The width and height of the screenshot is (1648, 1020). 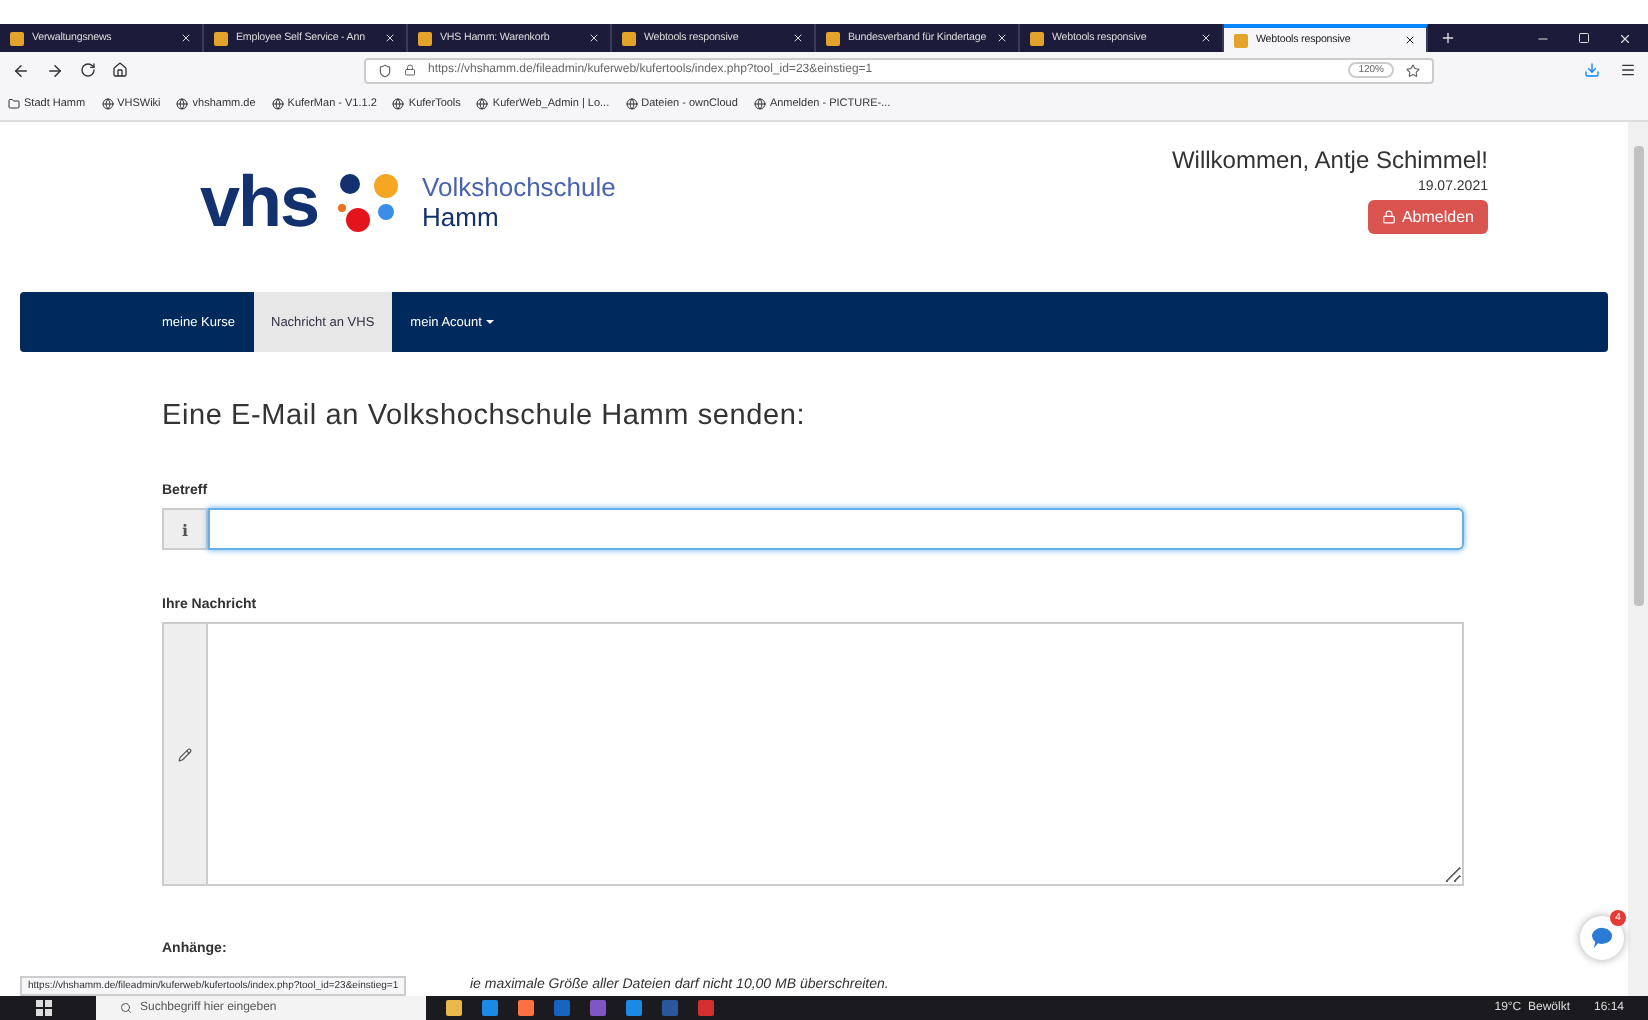 I want to click on menu-icon, so click(x=1628, y=70).